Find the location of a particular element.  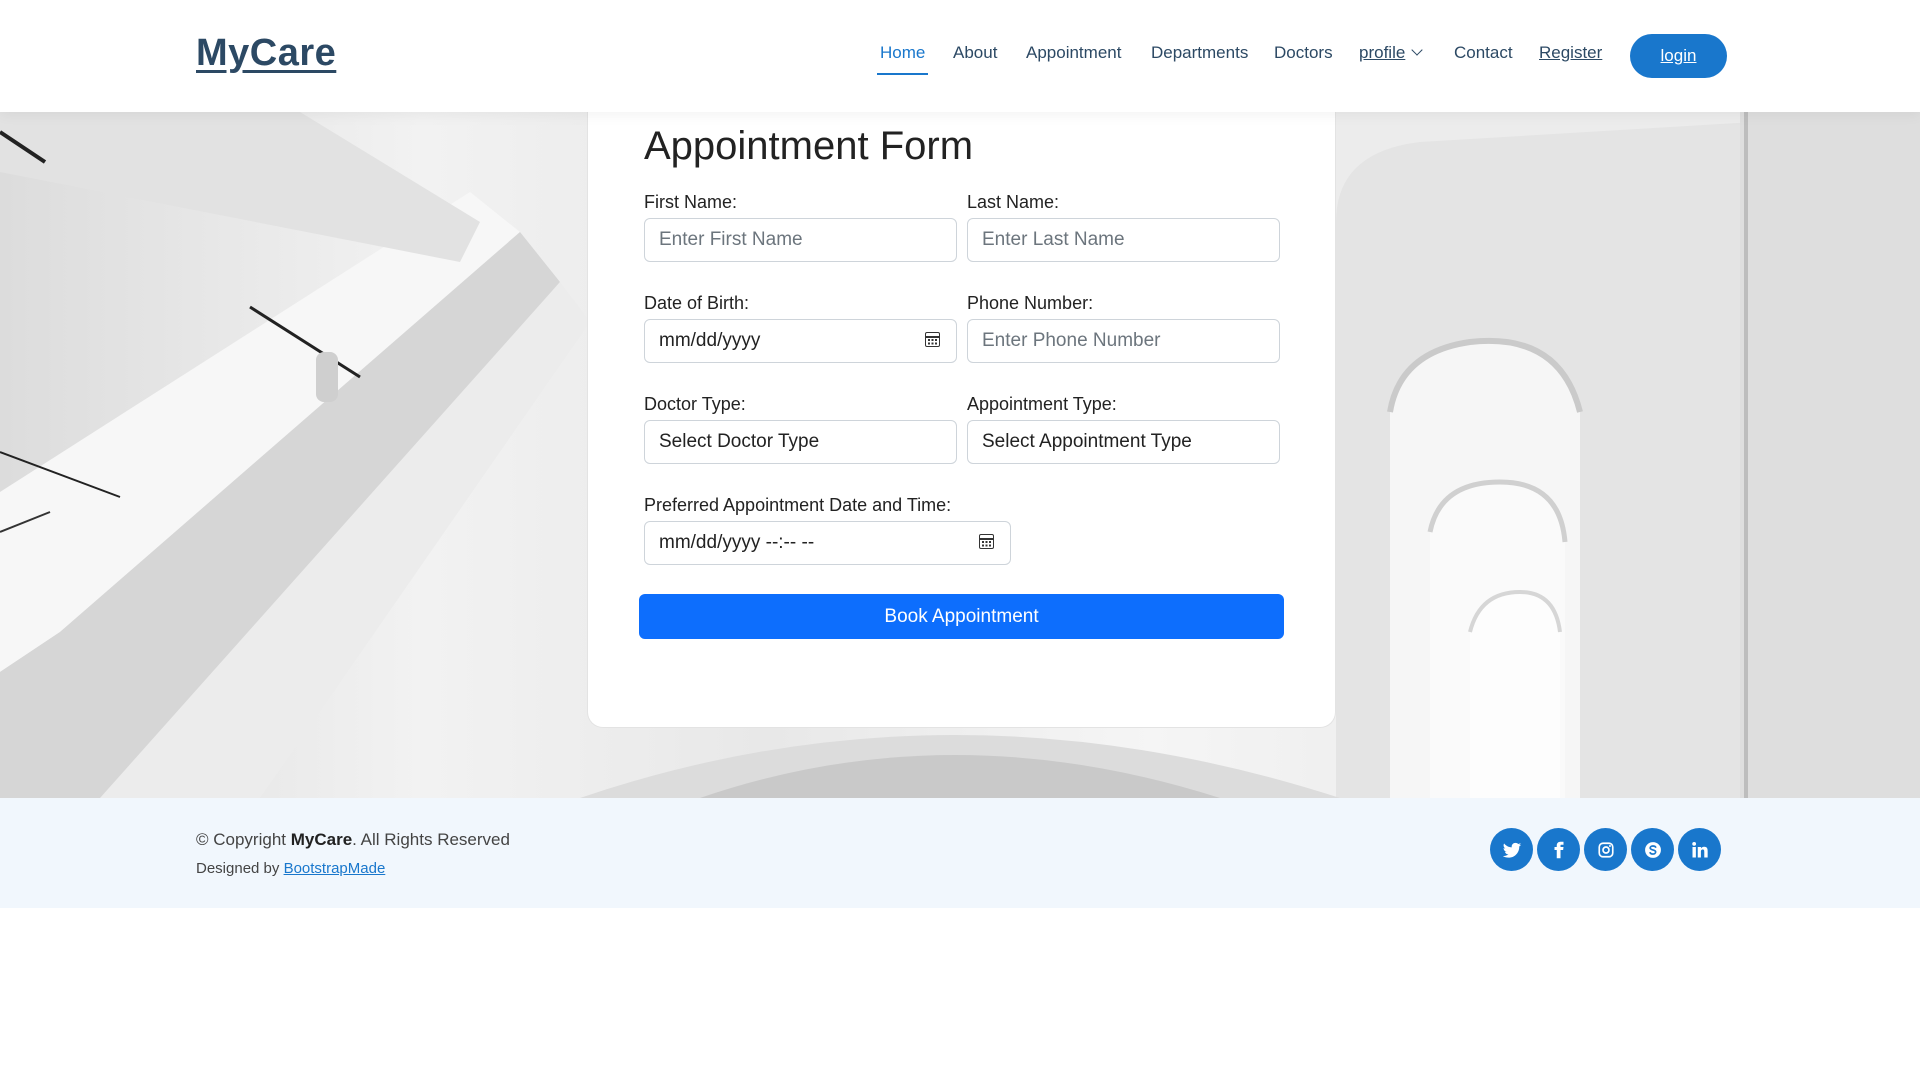

copyright-suffix: . All Rights Reserved is located at coordinates (431, 839).